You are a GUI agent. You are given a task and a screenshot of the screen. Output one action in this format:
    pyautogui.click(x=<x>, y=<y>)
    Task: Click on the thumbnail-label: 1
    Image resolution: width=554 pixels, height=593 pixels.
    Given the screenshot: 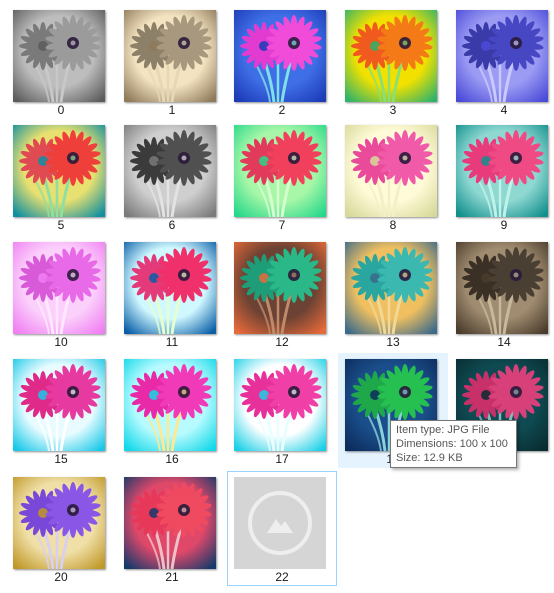 What is the action you would take?
    pyautogui.click(x=172, y=110)
    